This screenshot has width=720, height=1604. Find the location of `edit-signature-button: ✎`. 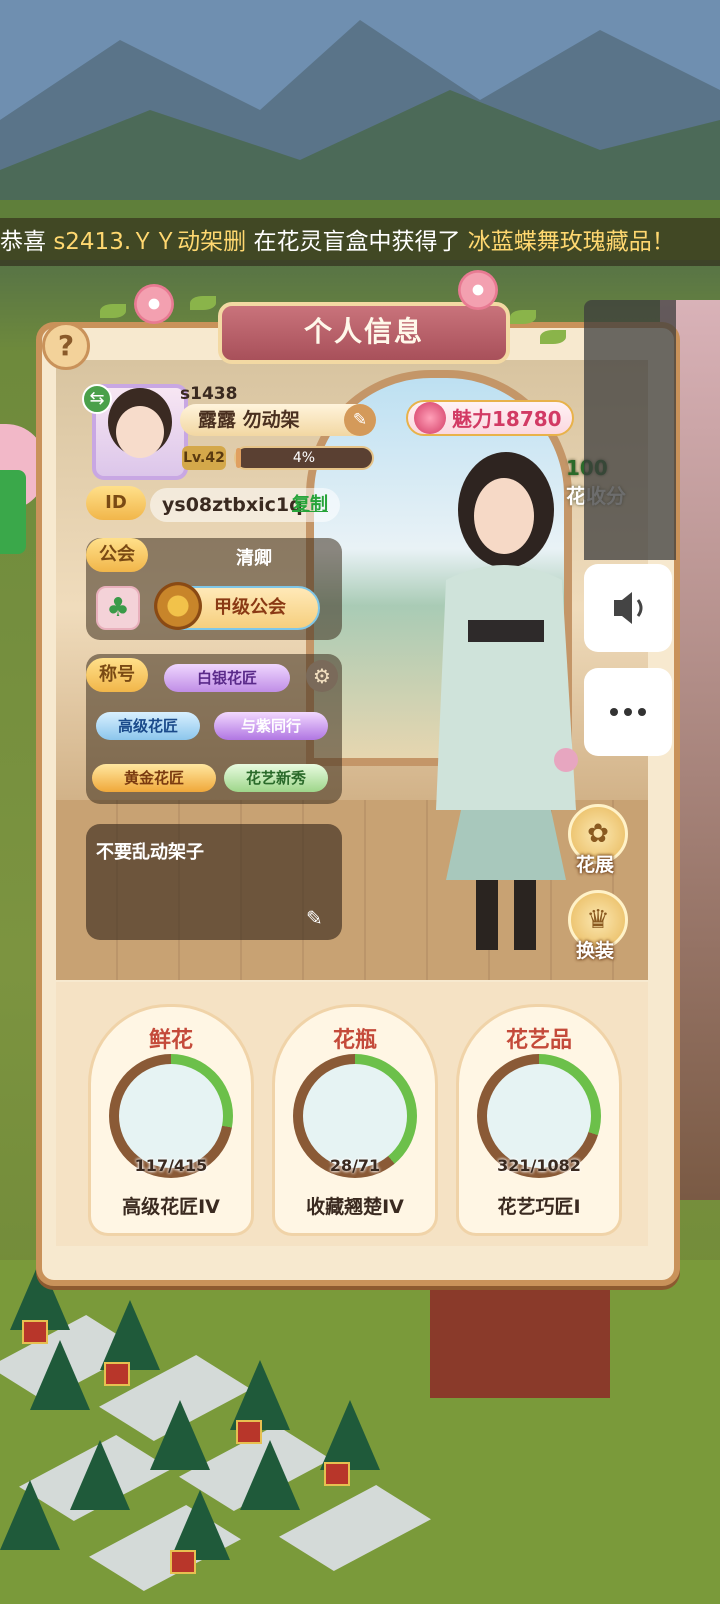

edit-signature-button: ✎ is located at coordinates (314, 918).